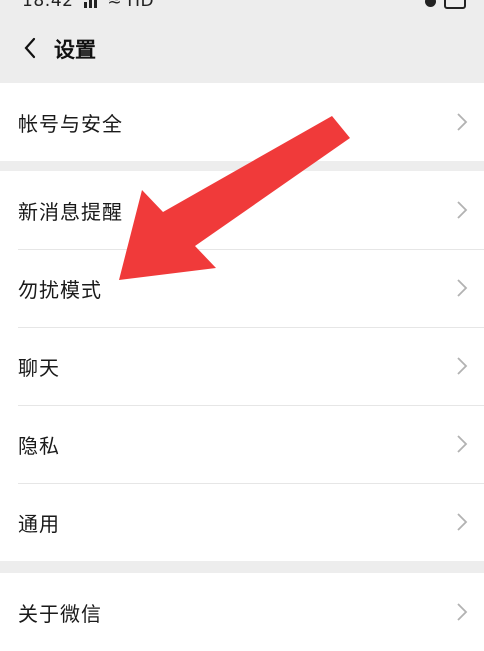 The image size is (484, 651). I want to click on settings-group-about: 关于微信, so click(242, 612).